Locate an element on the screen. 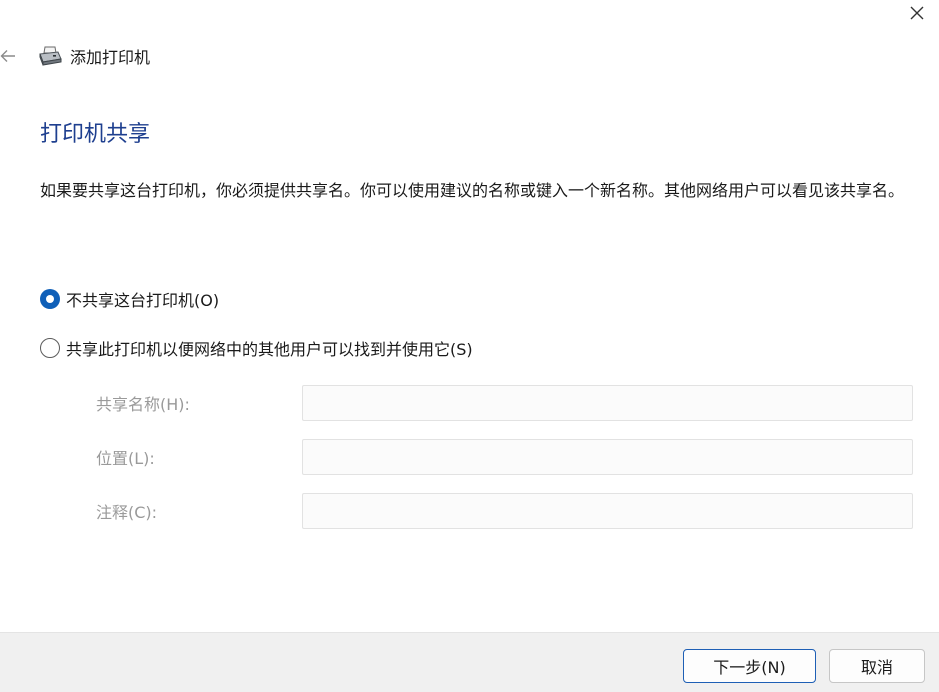 This screenshot has width=939, height=692. share-name-label: 共享名称(H): is located at coordinates (143, 404).